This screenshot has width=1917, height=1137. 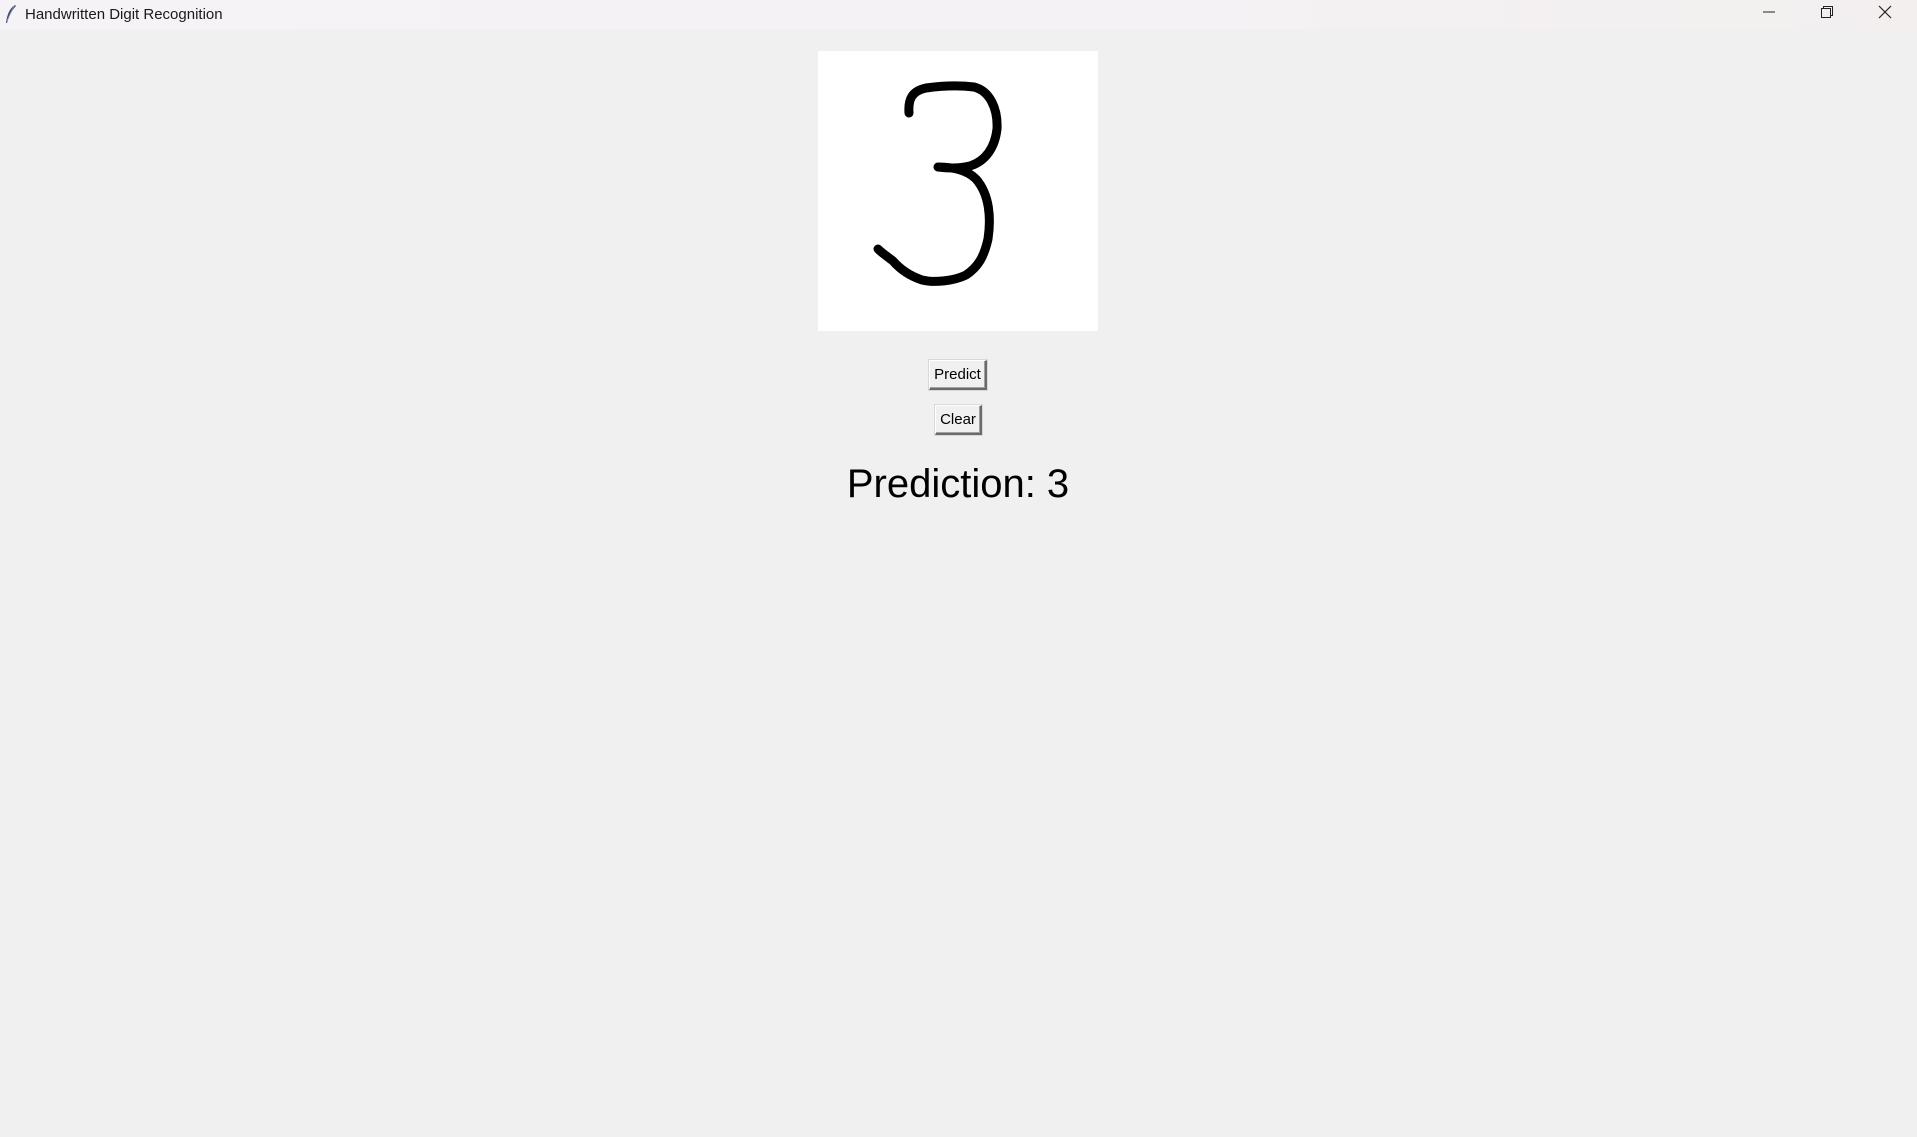 I want to click on title-bar: Handwritten Digit Recognition, so click(x=958, y=14).